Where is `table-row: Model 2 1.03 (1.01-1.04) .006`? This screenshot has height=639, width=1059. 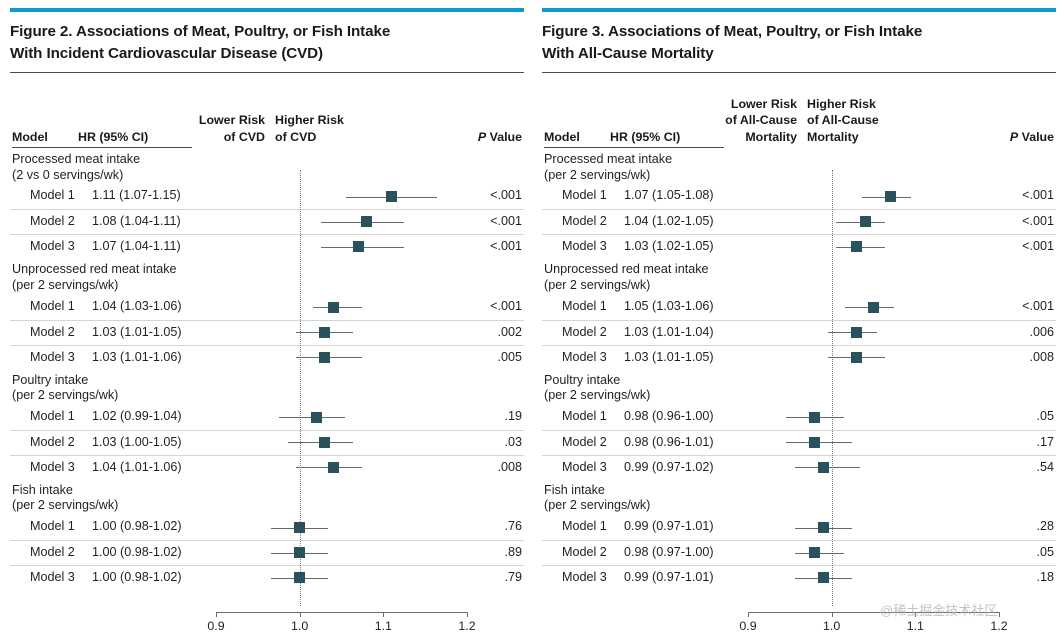 table-row: Model 2 1.03 (1.01-1.04) .006 is located at coordinates (799, 332).